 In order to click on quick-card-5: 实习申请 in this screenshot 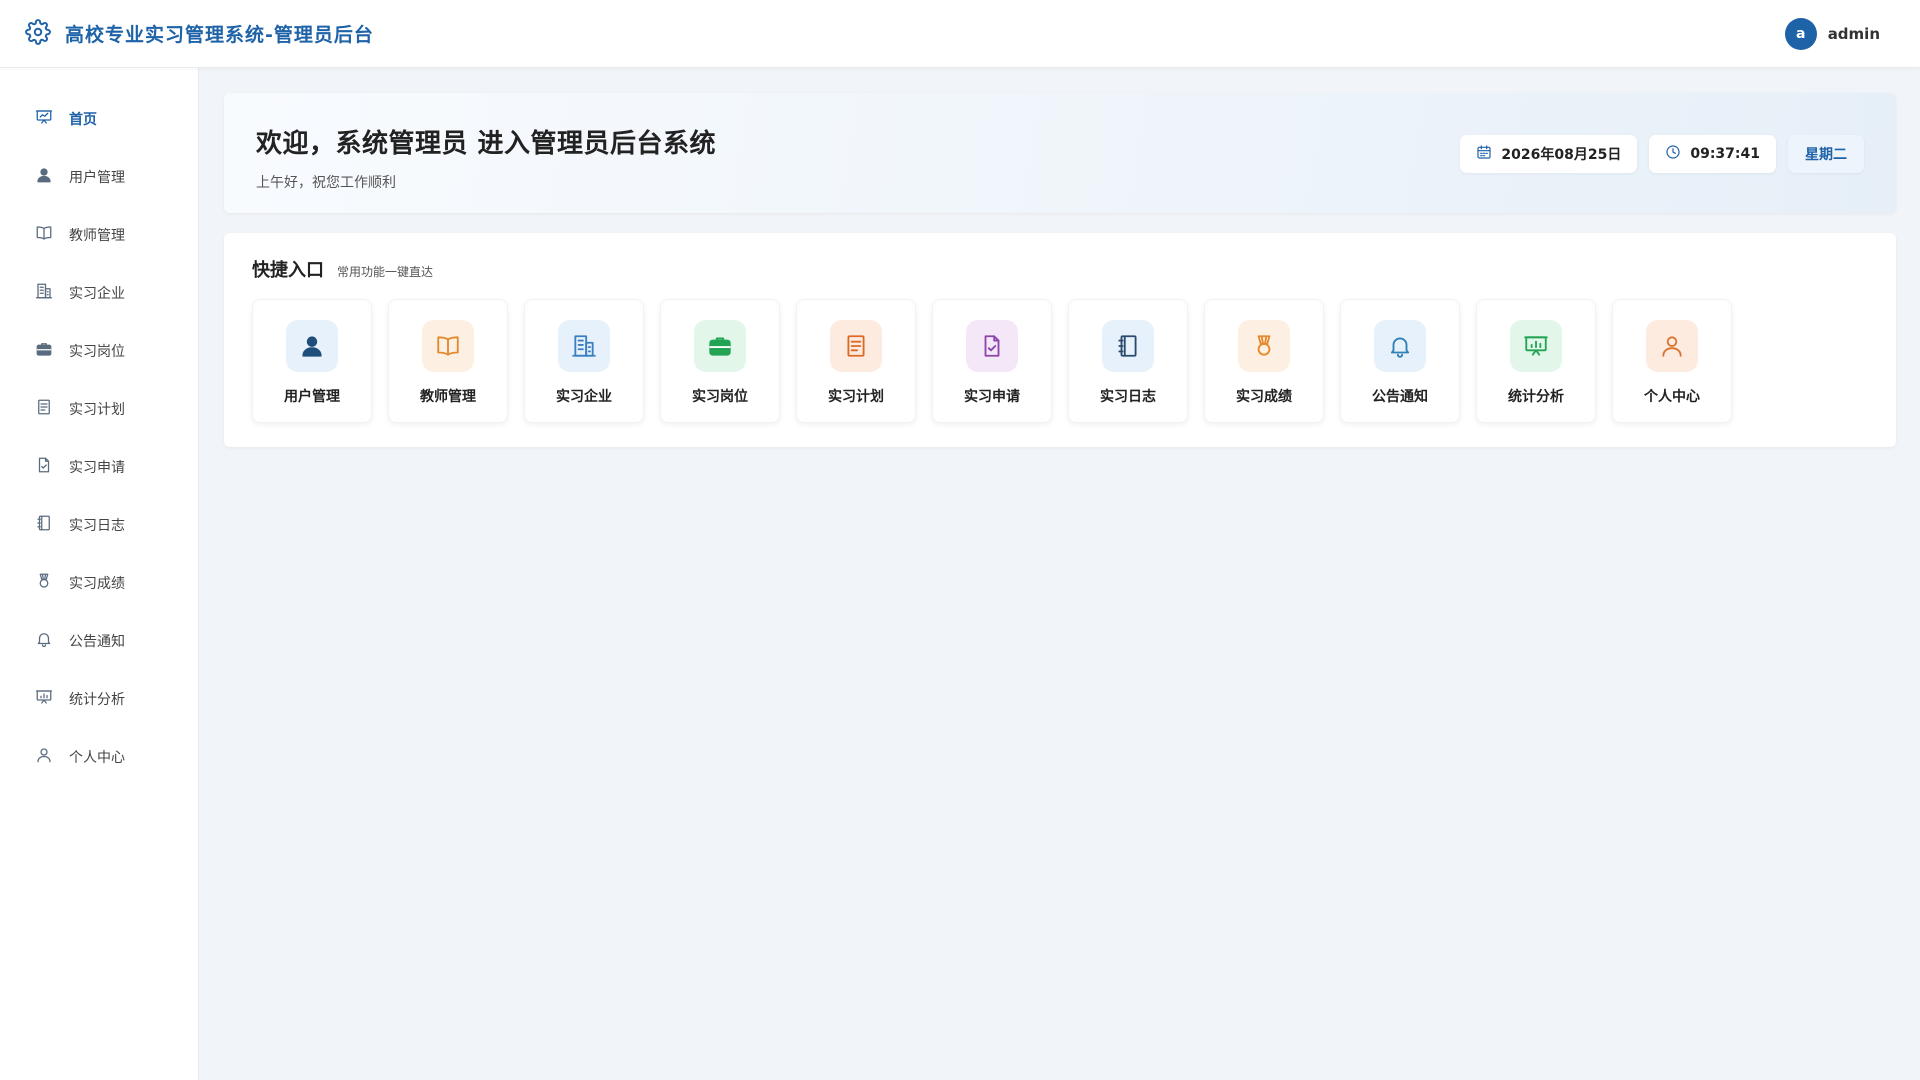, I will do `click(992, 361)`.